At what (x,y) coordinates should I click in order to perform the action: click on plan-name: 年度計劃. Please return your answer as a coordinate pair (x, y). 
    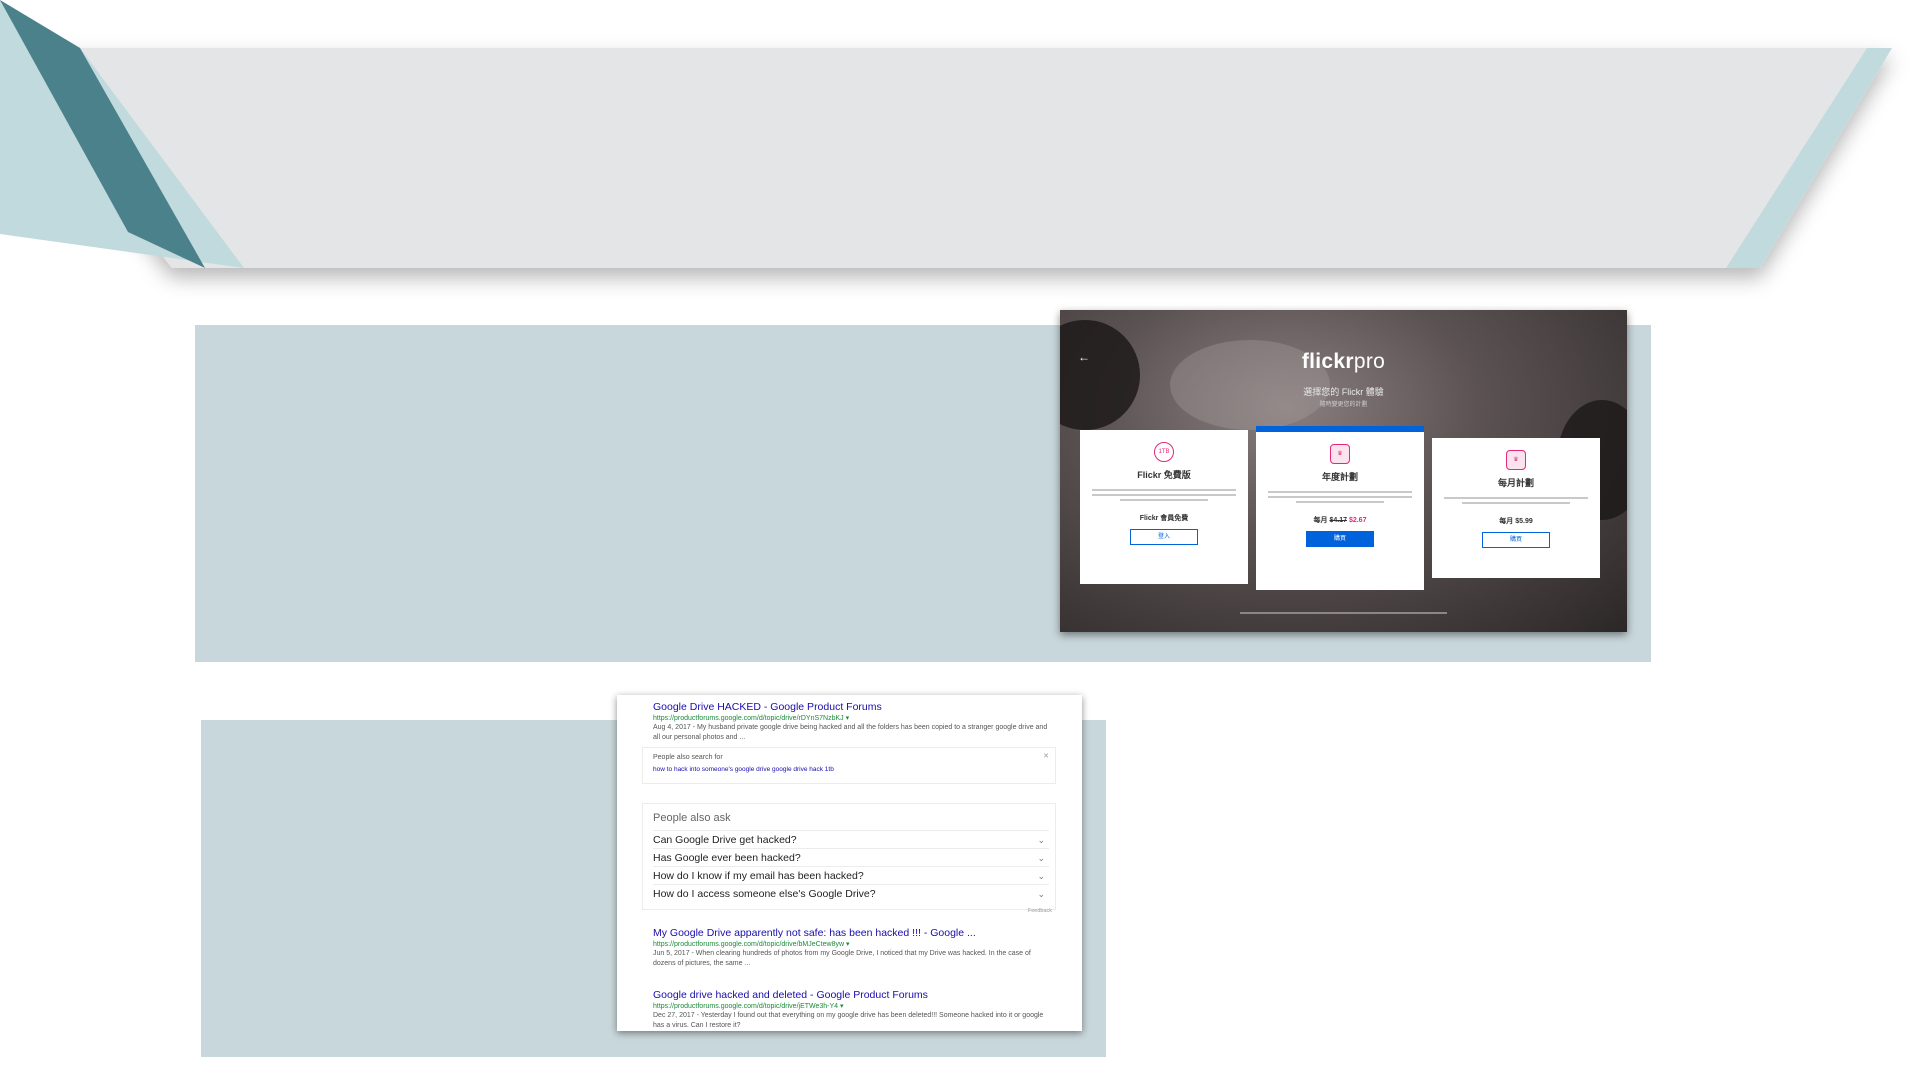
    Looking at the image, I should click on (1339, 477).